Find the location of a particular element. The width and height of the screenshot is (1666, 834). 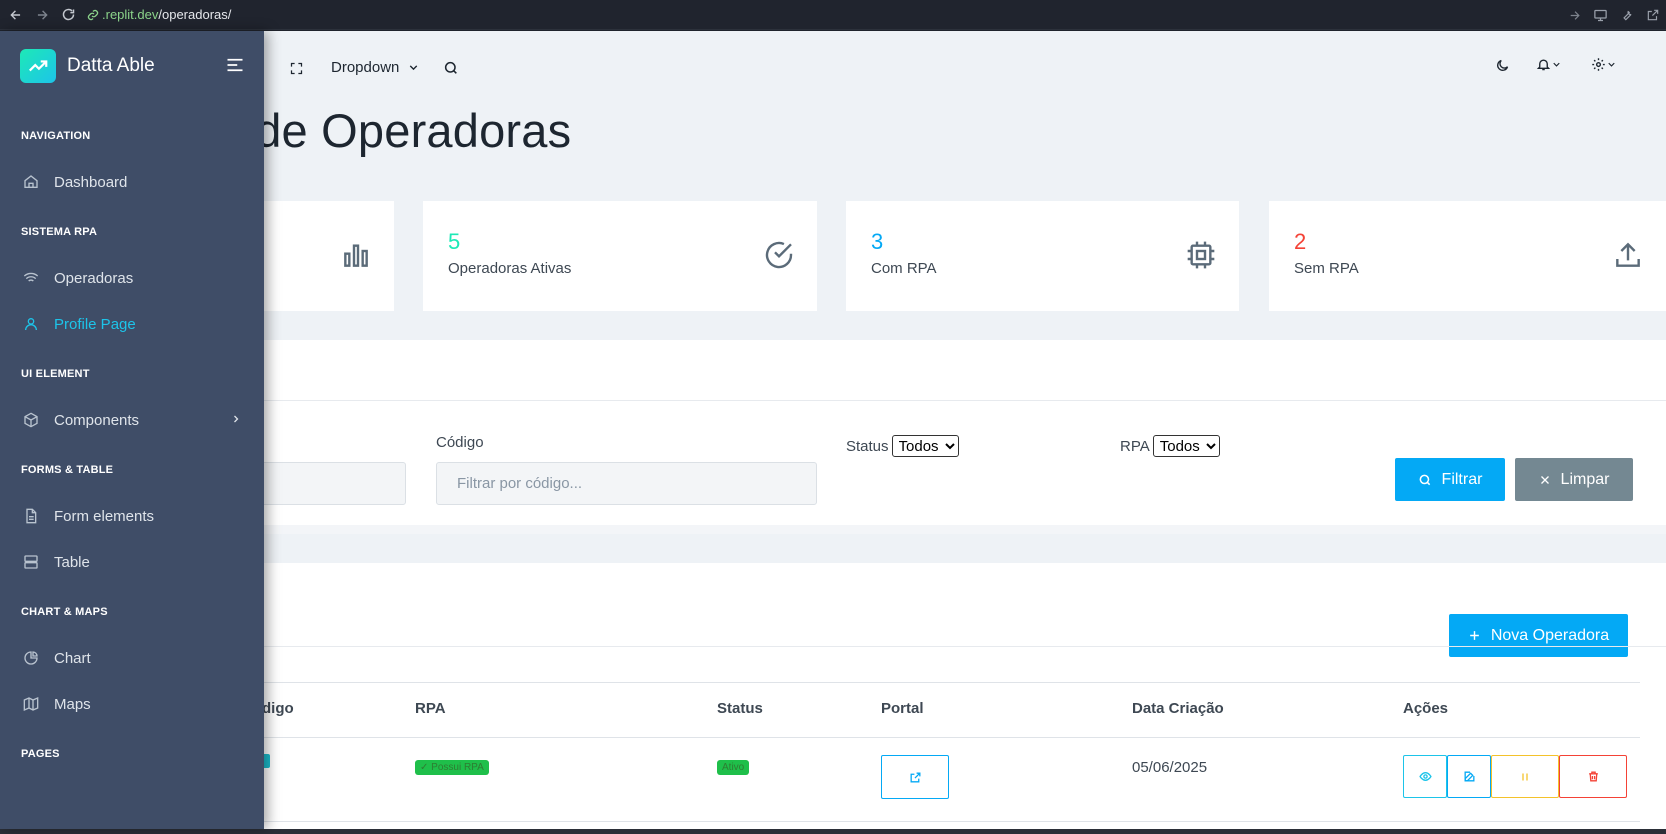

sidebar-item-operadoras: Operadoras is located at coordinates (132, 278).